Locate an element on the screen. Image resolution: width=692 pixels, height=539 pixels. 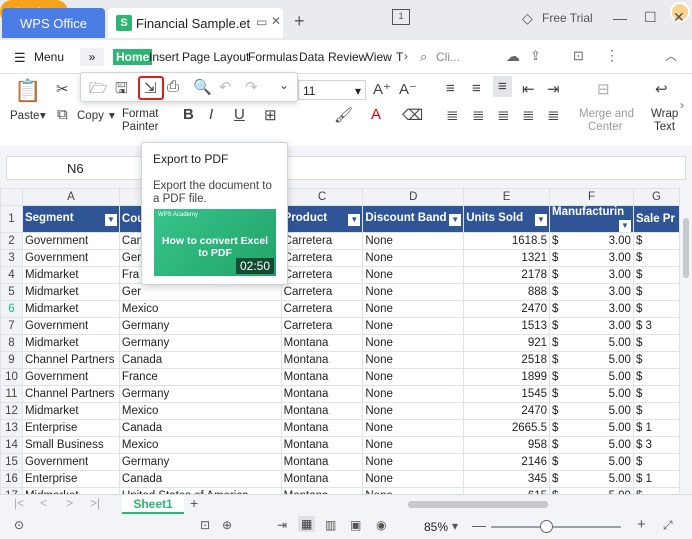
fill-color-icon: 🖌 is located at coordinates (343, 115).